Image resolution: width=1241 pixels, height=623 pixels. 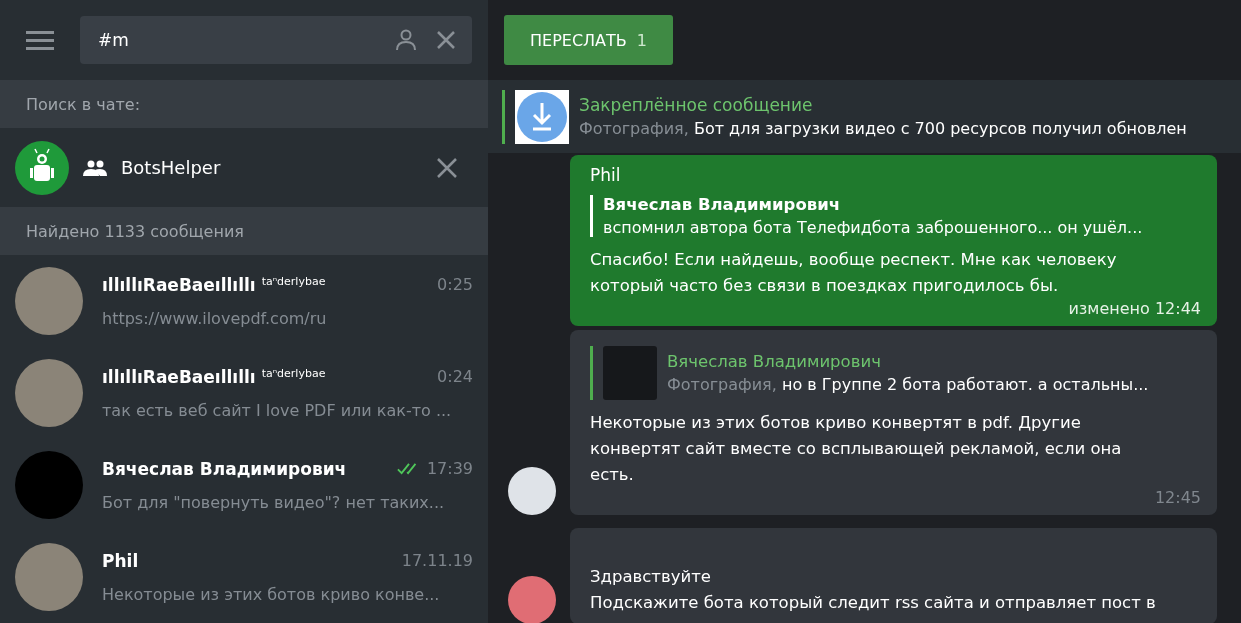 What do you see at coordinates (883, 128) in the screenshot?
I see `pinned-preview: Фотография, Бот для загрузки видео с 700 ресурсов получил обновлен` at bounding box center [883, 128].